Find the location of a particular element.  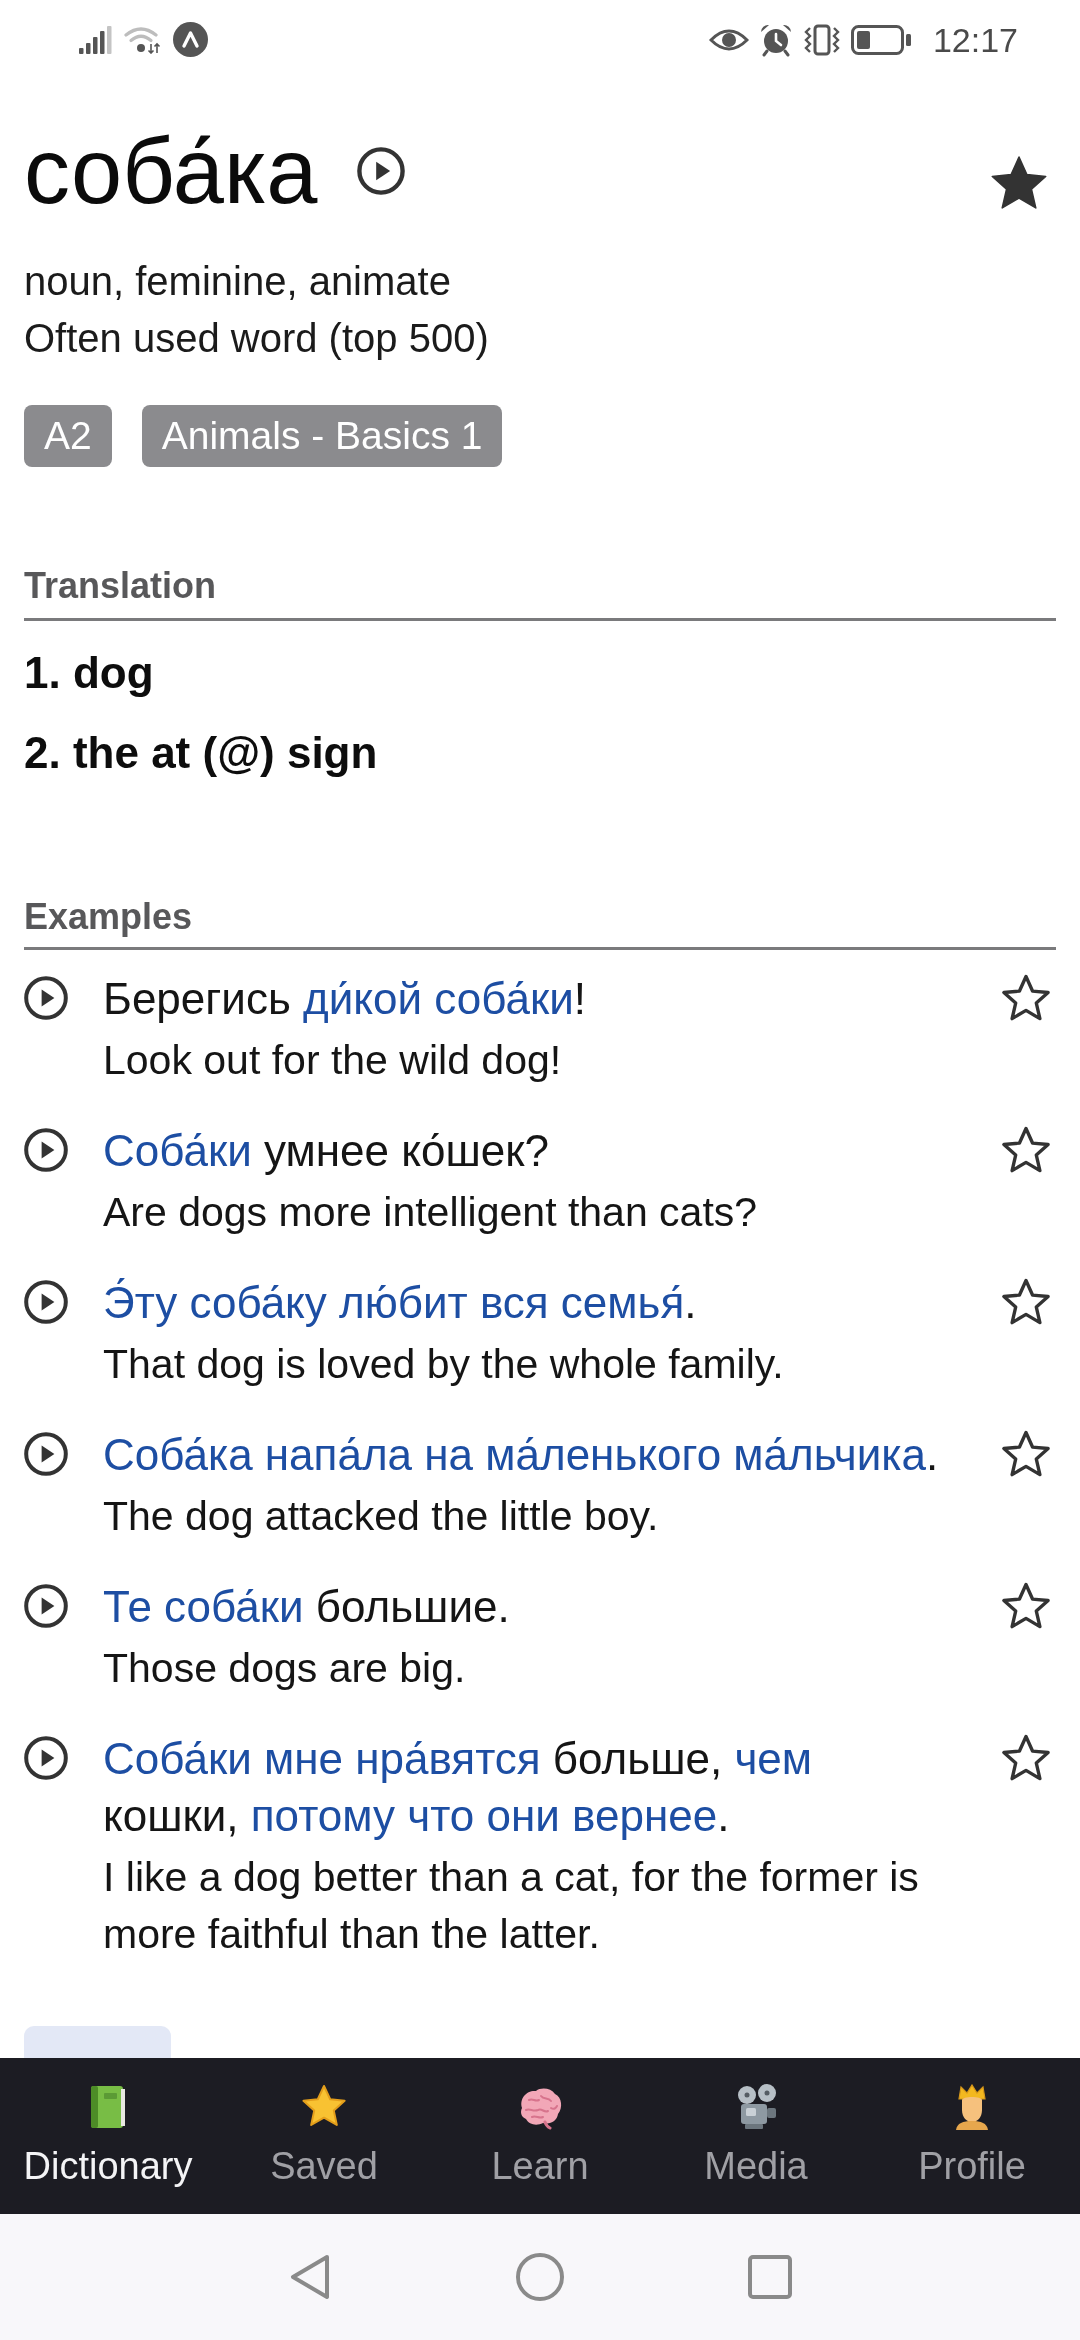

example-sentence: Соба́ки умнее ко́шек? is located at coordinates (326, 1151).